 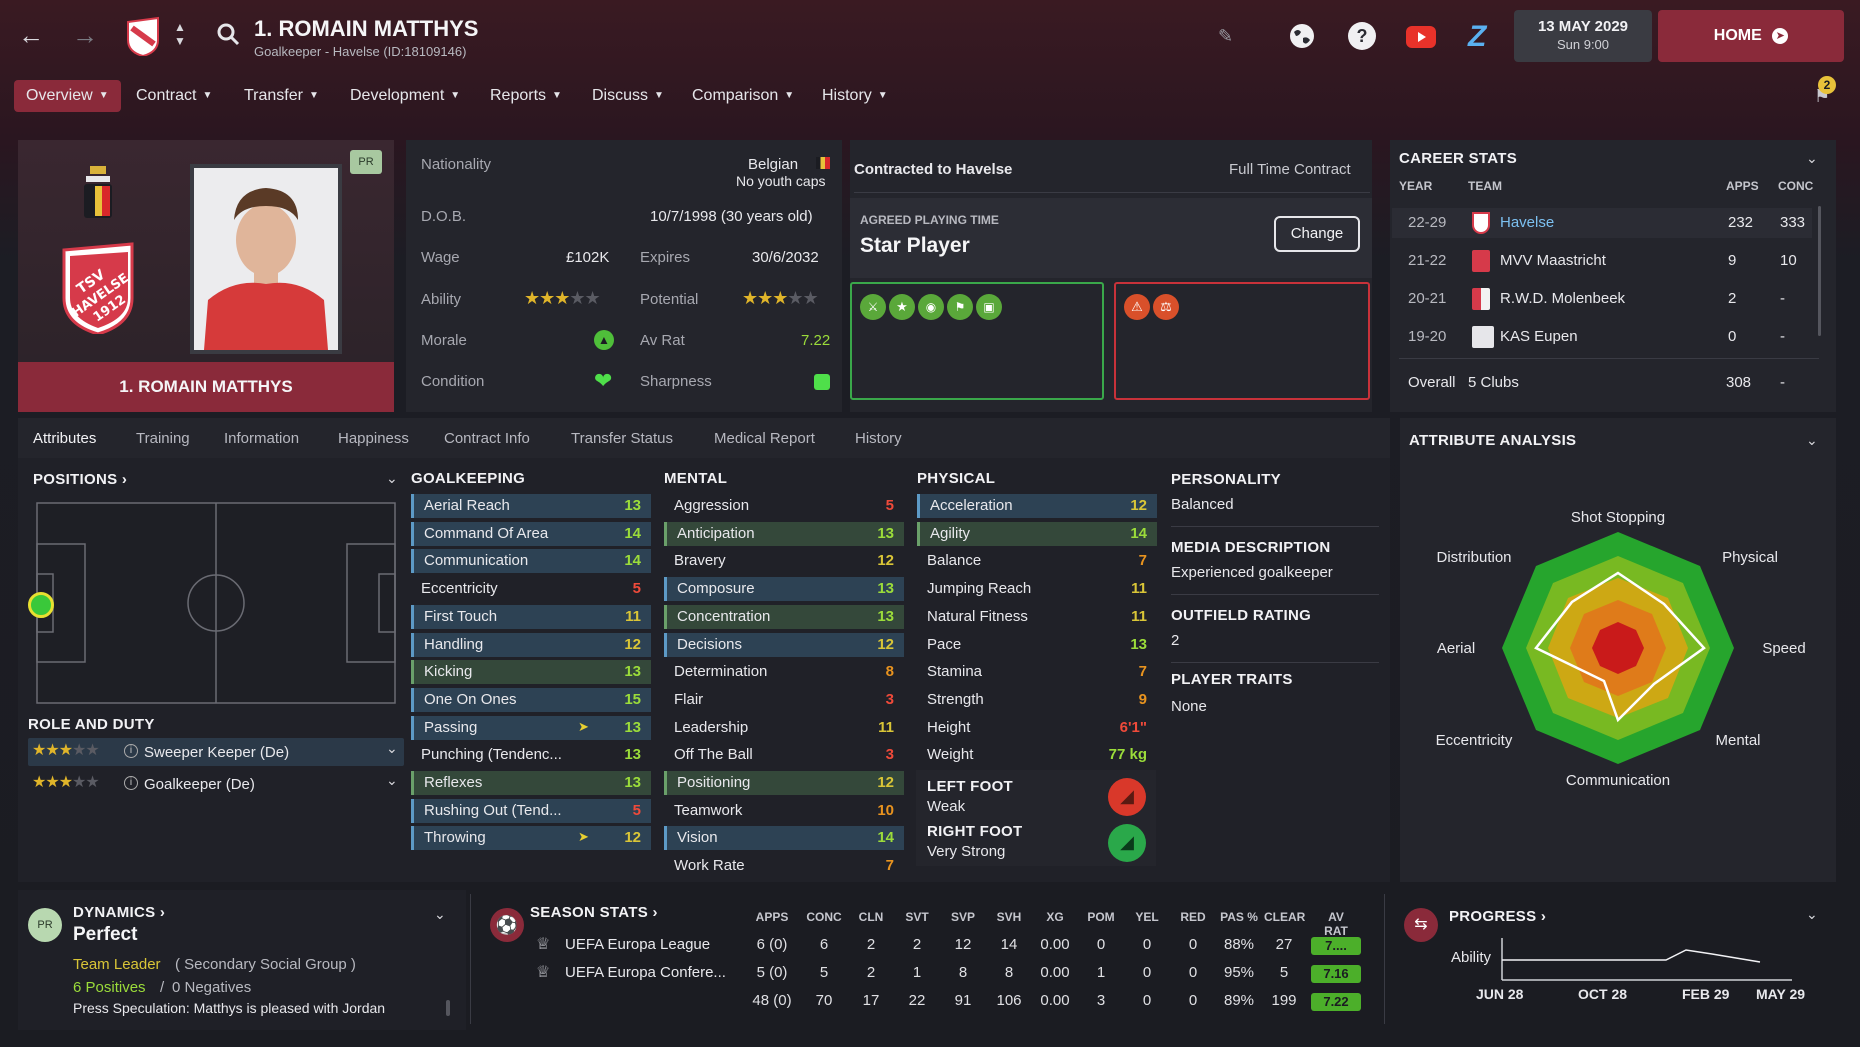 What do you see at coordinates (878, 438) in the screenshot?
I see `tab-history: History` at bounding box center [878, 438].